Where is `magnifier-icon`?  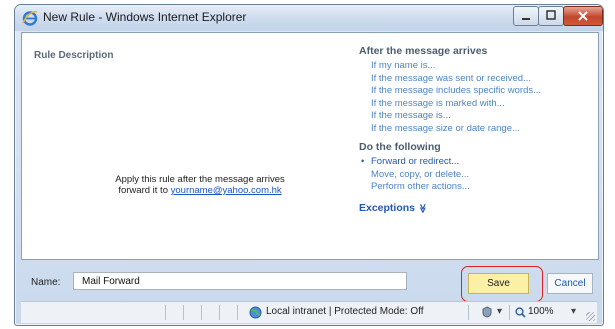 magnifier-icon is located at coordinates (520, 312).